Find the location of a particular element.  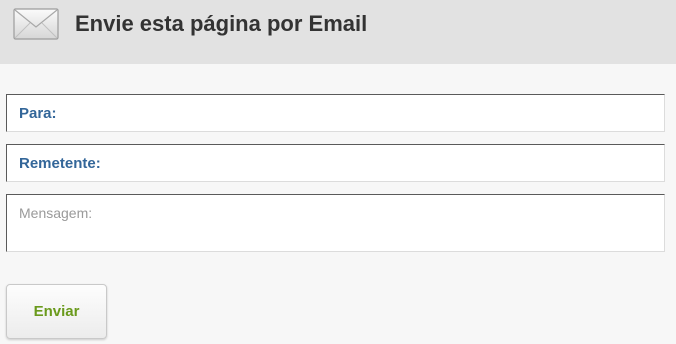

to-input is located at coordinates (361, 113).